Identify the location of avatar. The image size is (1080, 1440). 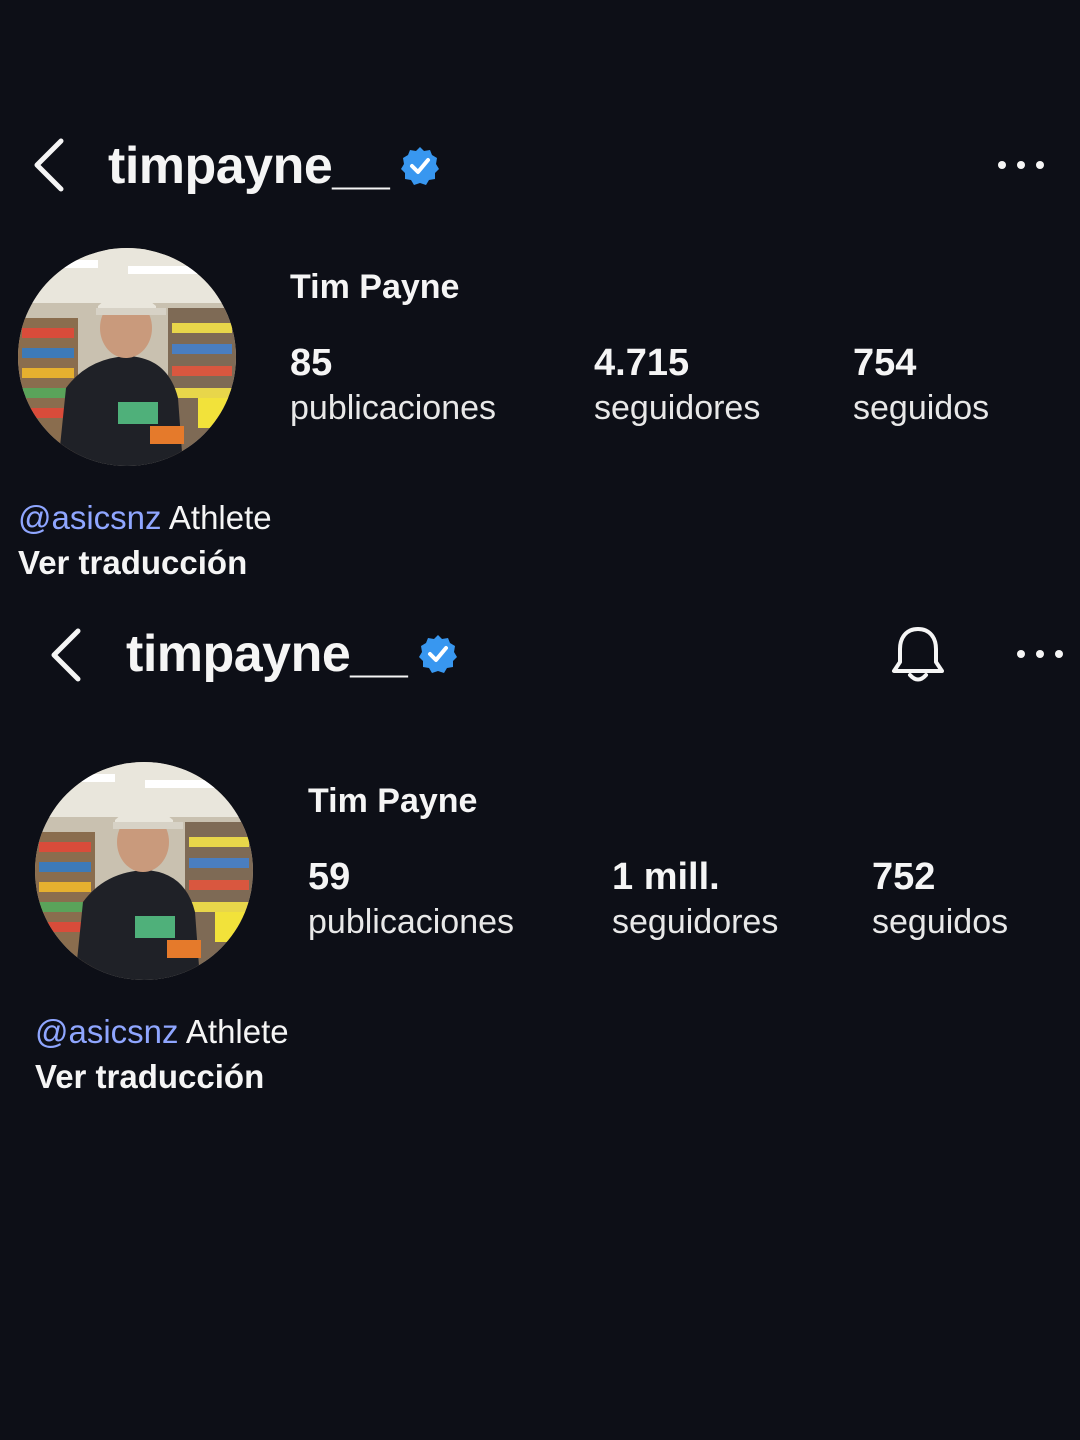
(144, 871).